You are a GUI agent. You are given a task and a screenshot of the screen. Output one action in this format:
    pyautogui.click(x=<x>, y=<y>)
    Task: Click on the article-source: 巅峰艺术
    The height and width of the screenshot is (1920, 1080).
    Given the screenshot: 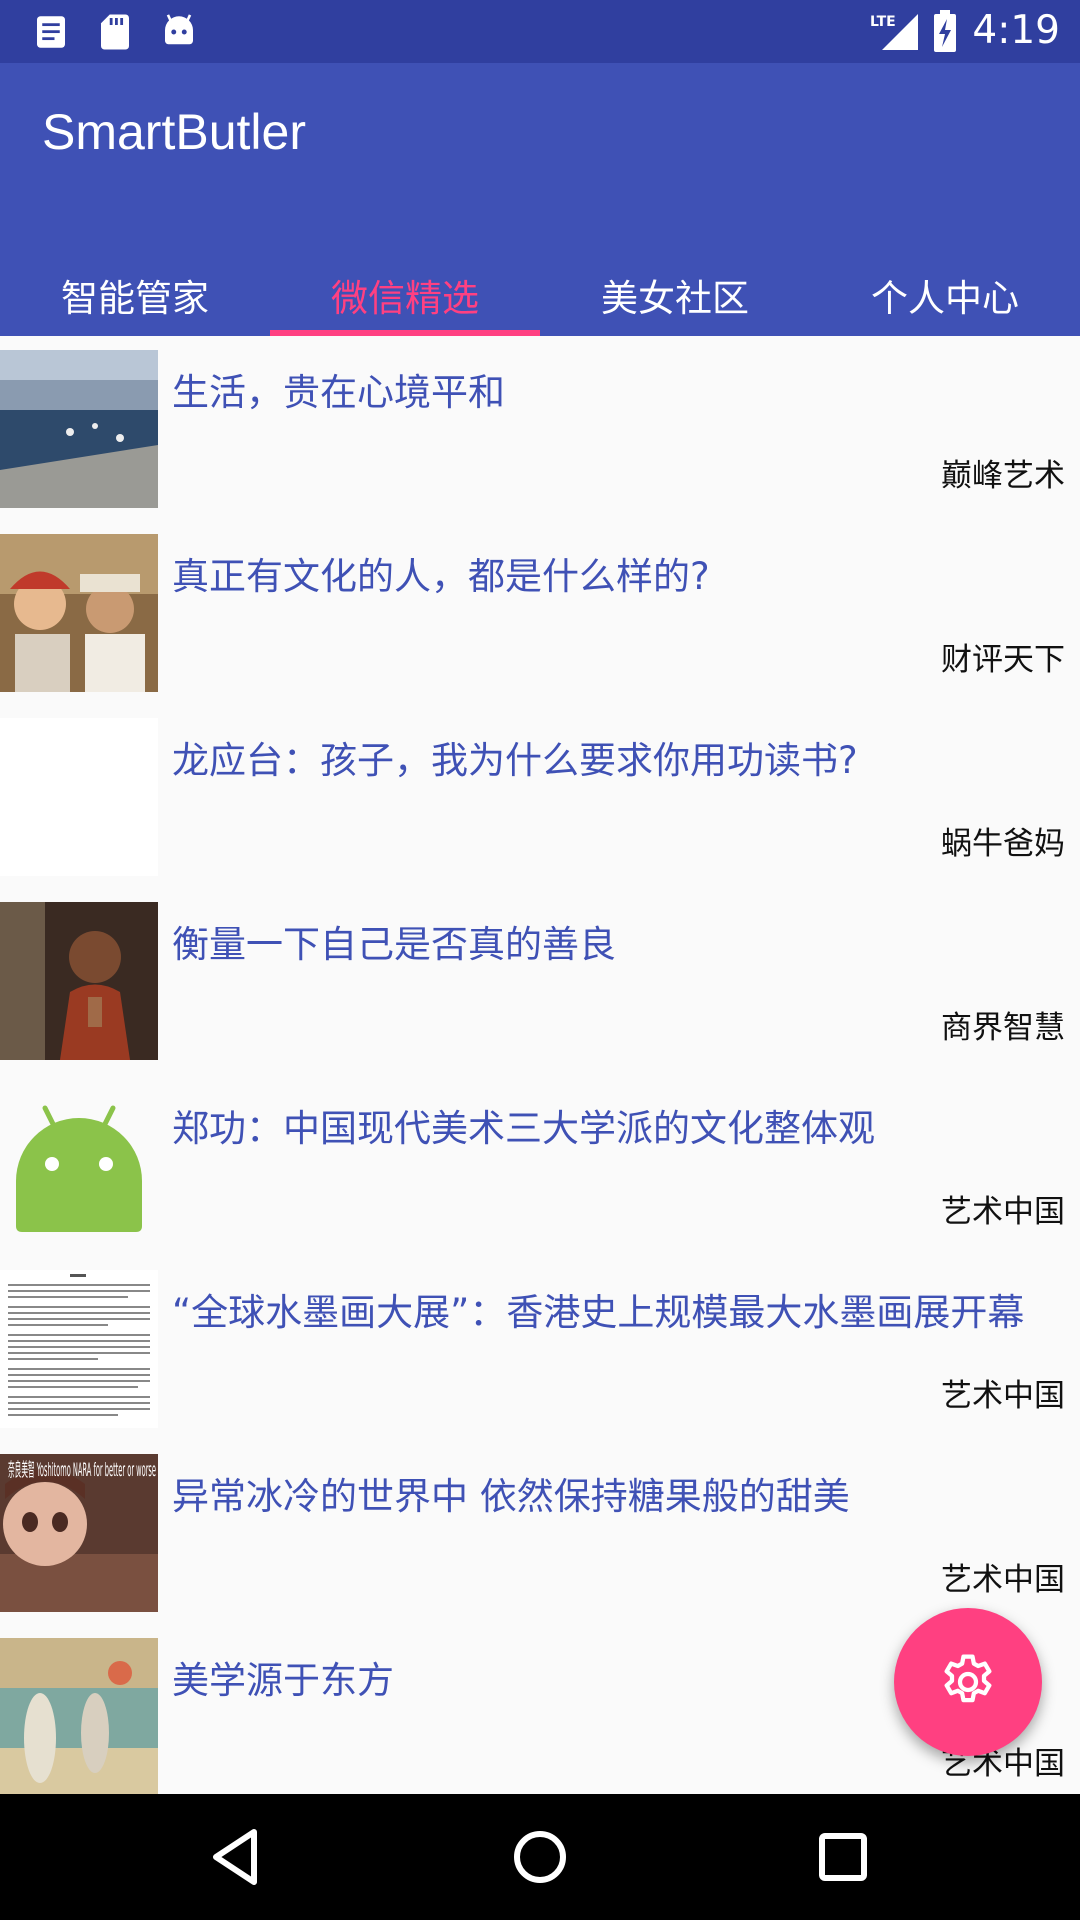 What is the action you would take?
    pyautogui.click(x=1003, y=476)
    